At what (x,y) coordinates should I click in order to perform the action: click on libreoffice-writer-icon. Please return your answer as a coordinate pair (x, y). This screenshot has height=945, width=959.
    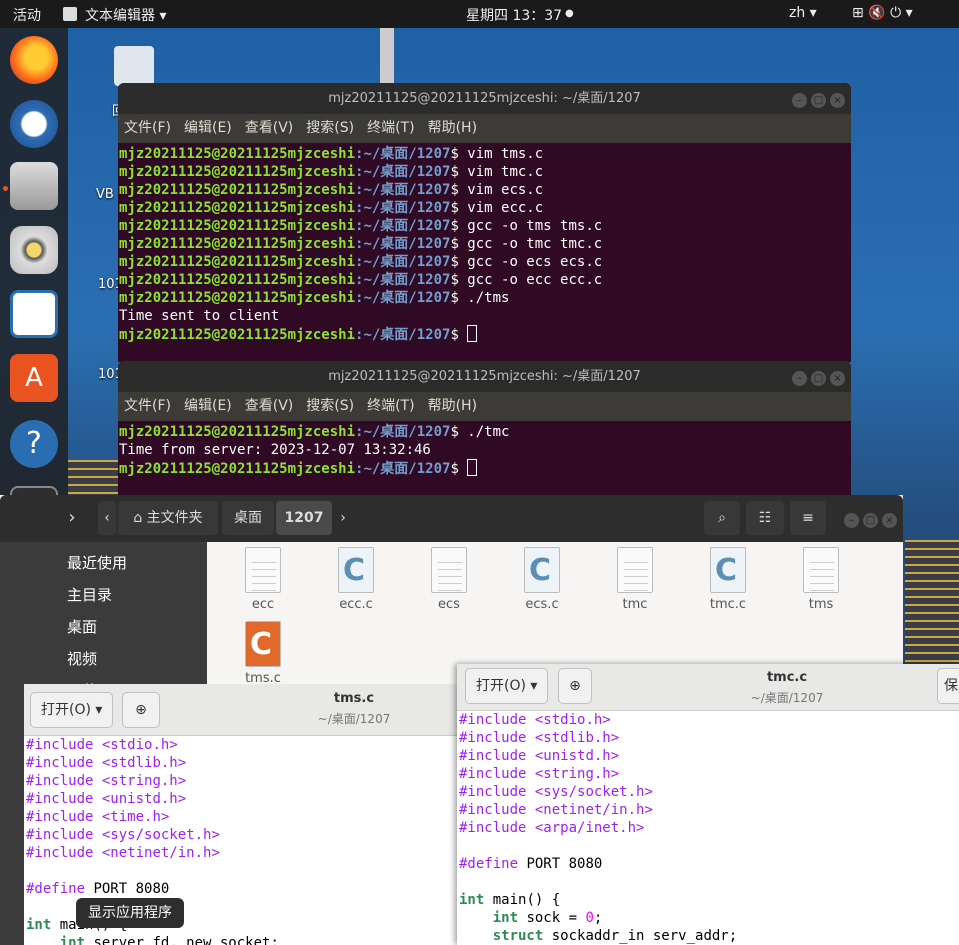
    Looking at the image, I should click on (34, 314).